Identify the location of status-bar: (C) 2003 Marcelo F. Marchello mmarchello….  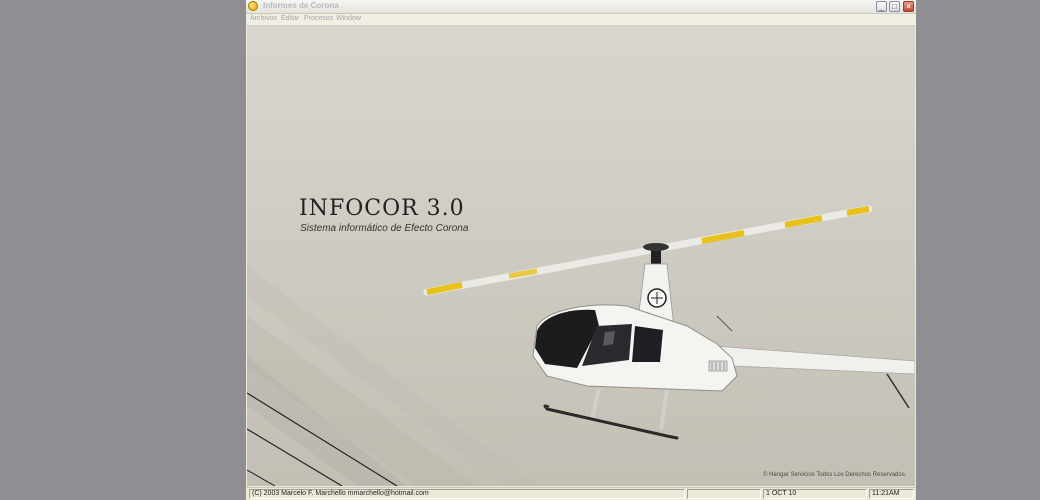
(581, 493).